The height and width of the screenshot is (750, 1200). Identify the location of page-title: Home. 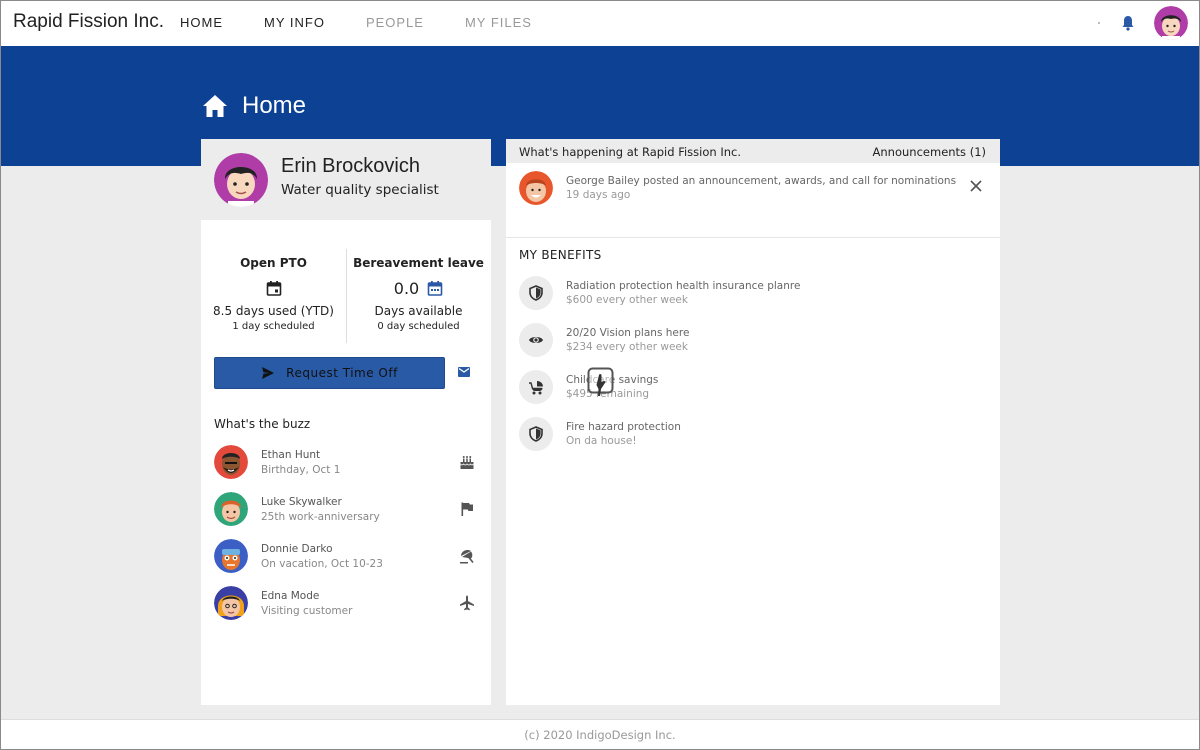
(254, 106).